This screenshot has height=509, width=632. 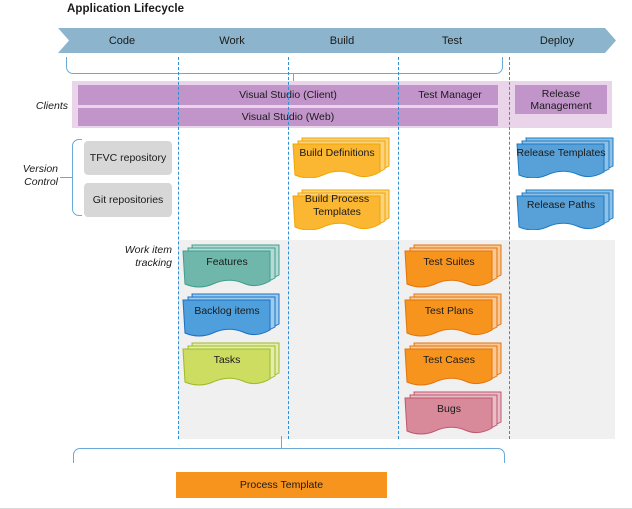 What do you see at coordinates (232, 40) in the screenshot?
I see `stage-work: Work` at bounding box center [232, 40].